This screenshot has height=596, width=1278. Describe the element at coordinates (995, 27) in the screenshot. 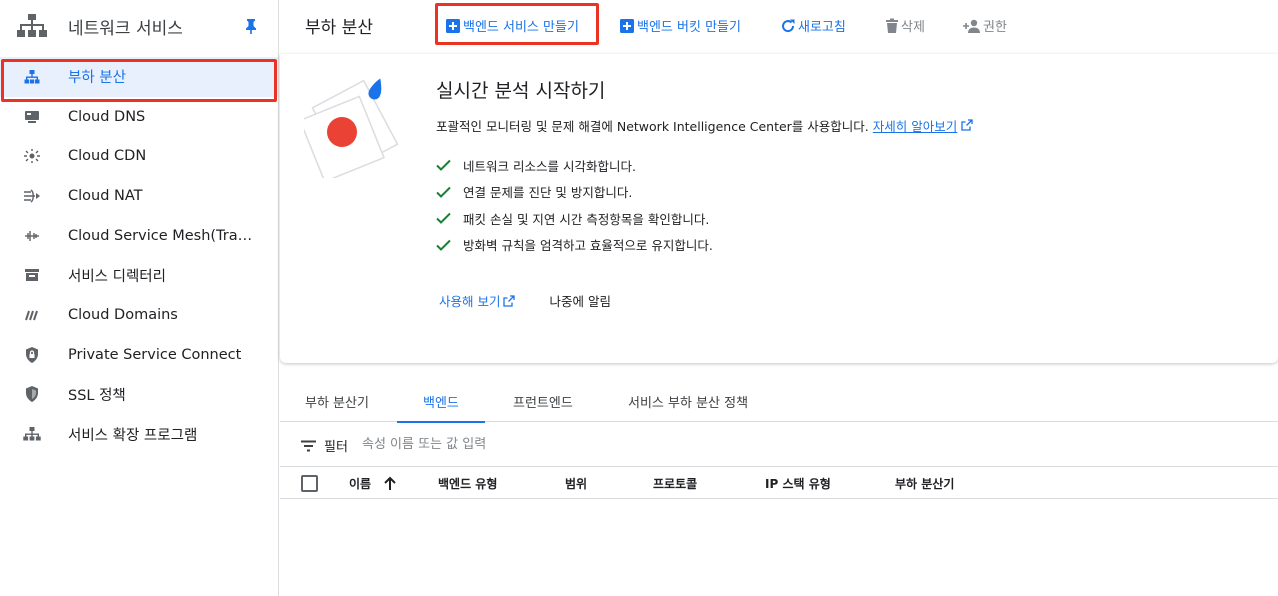

I see `permissions-label: 권한` at that location.